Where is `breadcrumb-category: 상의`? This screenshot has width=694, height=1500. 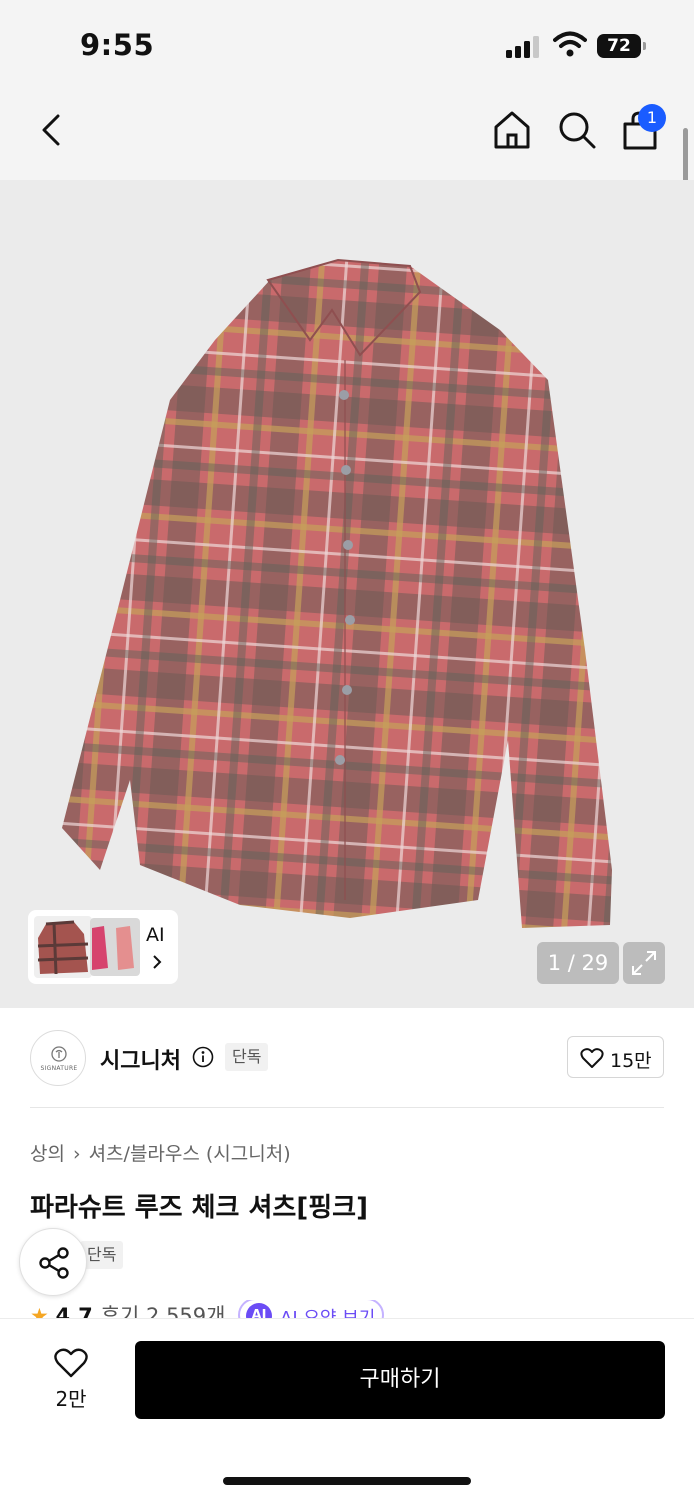 breadcrumb-category: 상의 is located at coordinates (47, 1154).